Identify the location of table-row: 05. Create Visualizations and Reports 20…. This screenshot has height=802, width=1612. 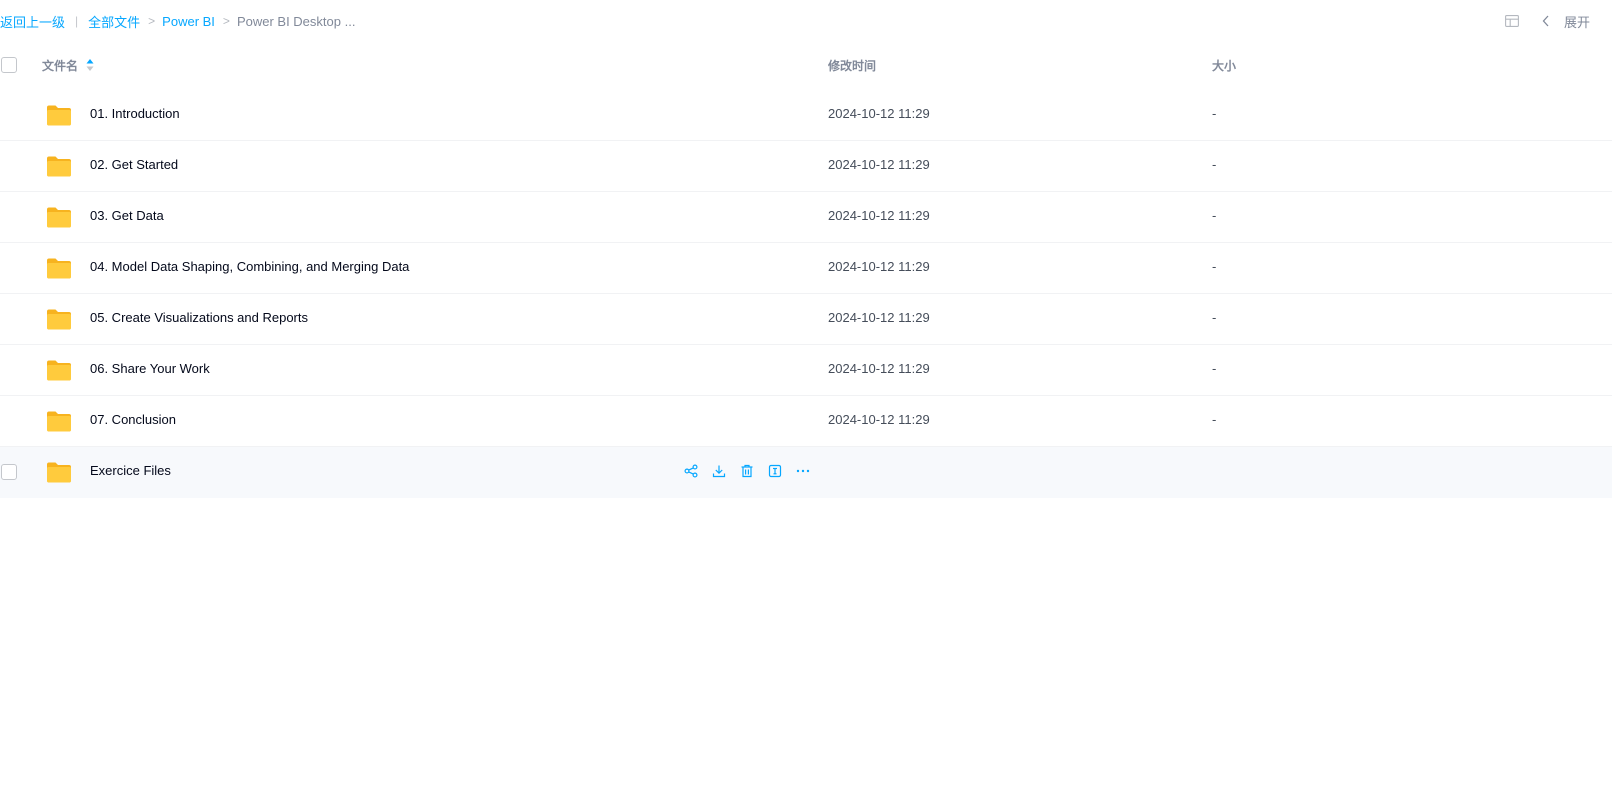
(806, 319).